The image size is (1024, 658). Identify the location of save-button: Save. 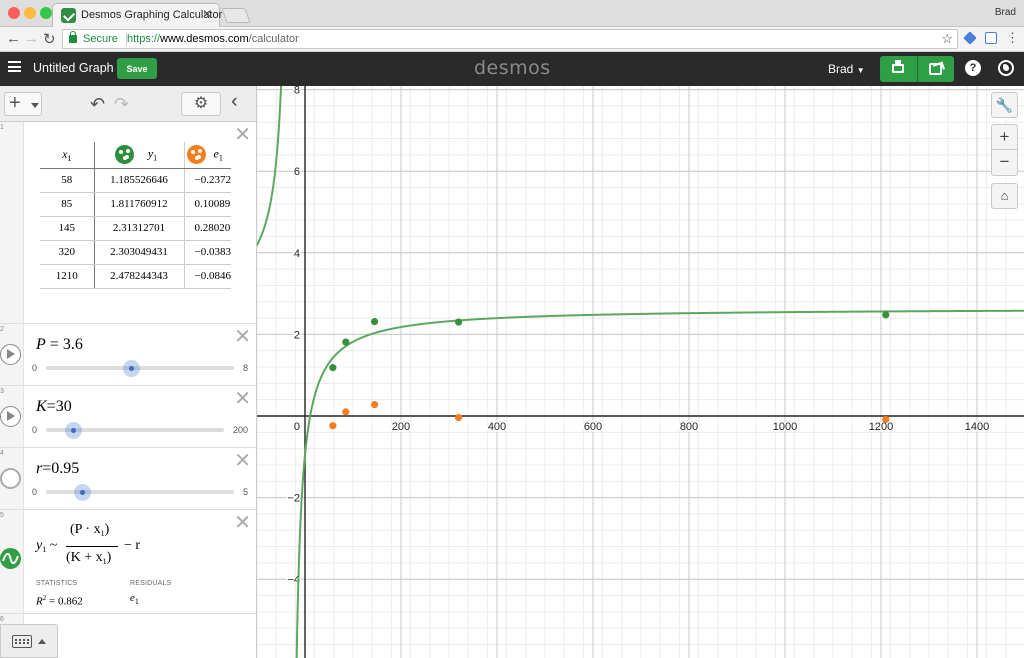
(137, 68).